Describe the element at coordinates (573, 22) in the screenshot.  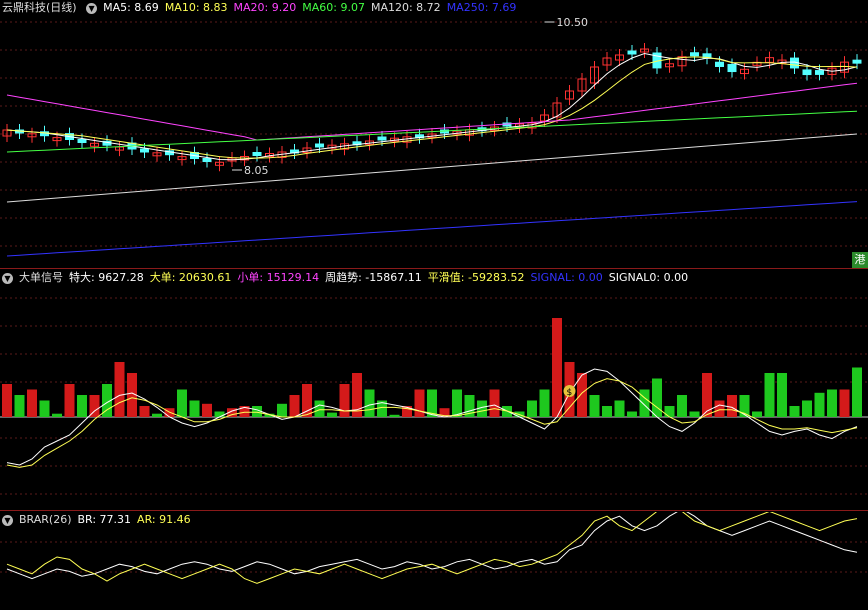
I see `high-marker: 10.50` at that location.